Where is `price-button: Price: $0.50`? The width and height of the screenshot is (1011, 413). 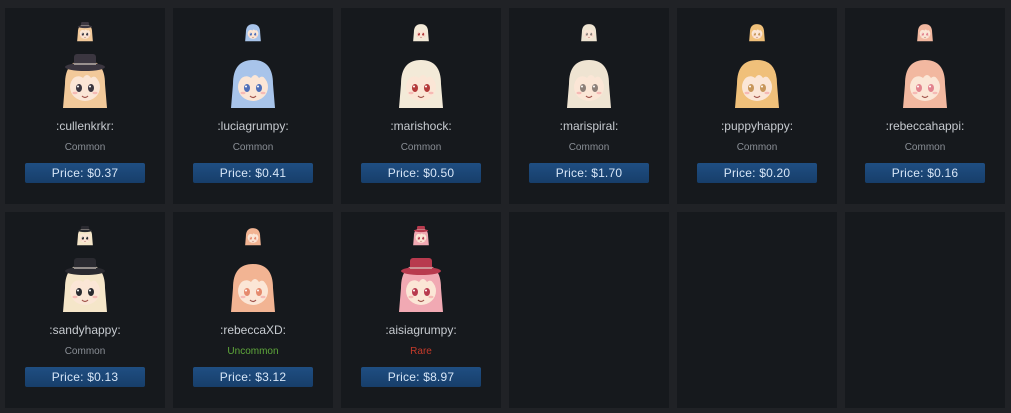
price-button: Price: $0.50 is located at coordinates (421, 173).